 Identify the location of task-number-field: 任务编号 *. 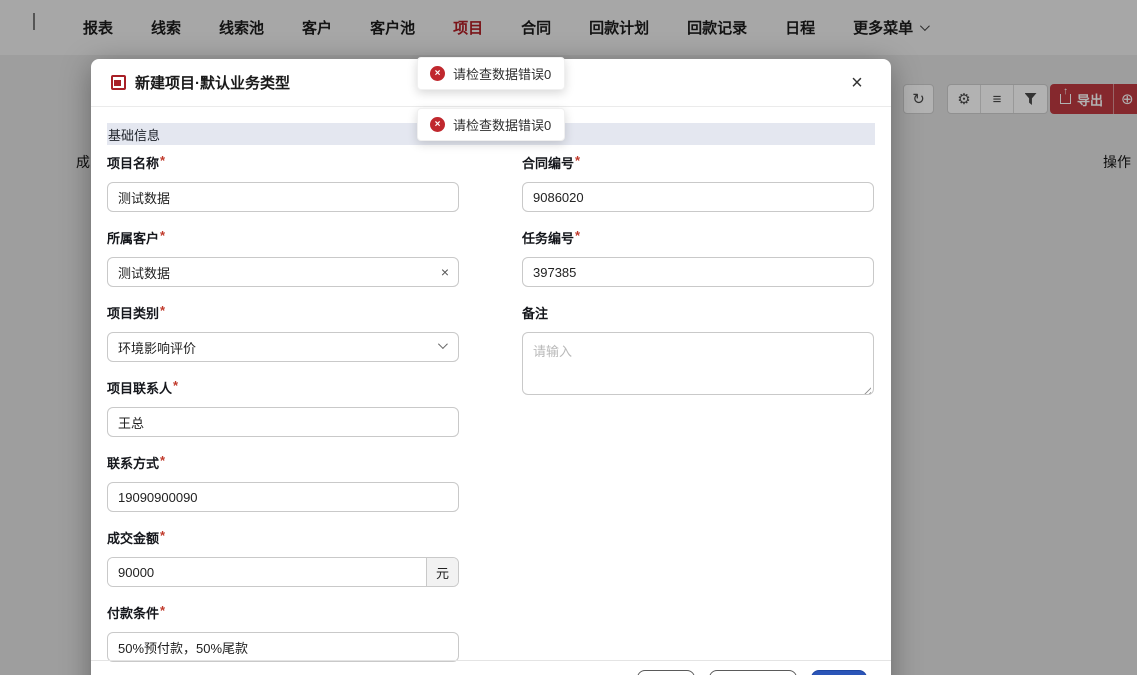
(698, 257).